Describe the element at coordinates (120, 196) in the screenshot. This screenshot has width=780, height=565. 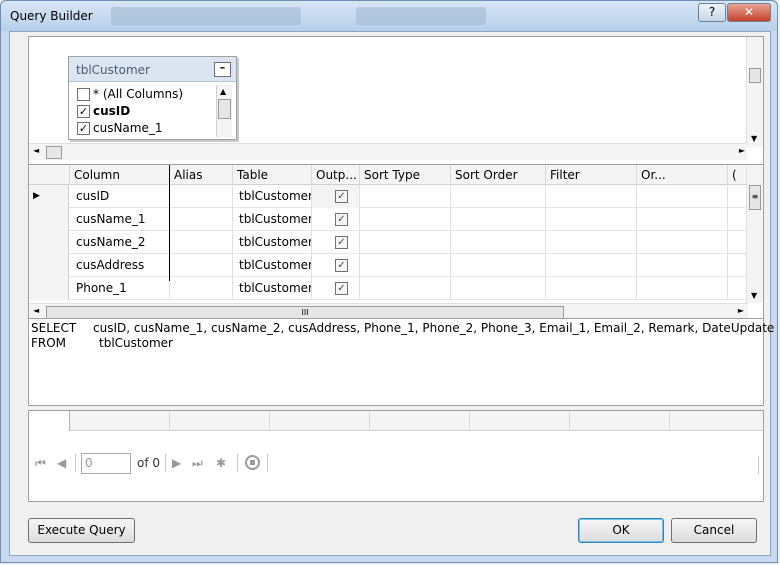
I see `grid-cell-column: cusID` at that location.